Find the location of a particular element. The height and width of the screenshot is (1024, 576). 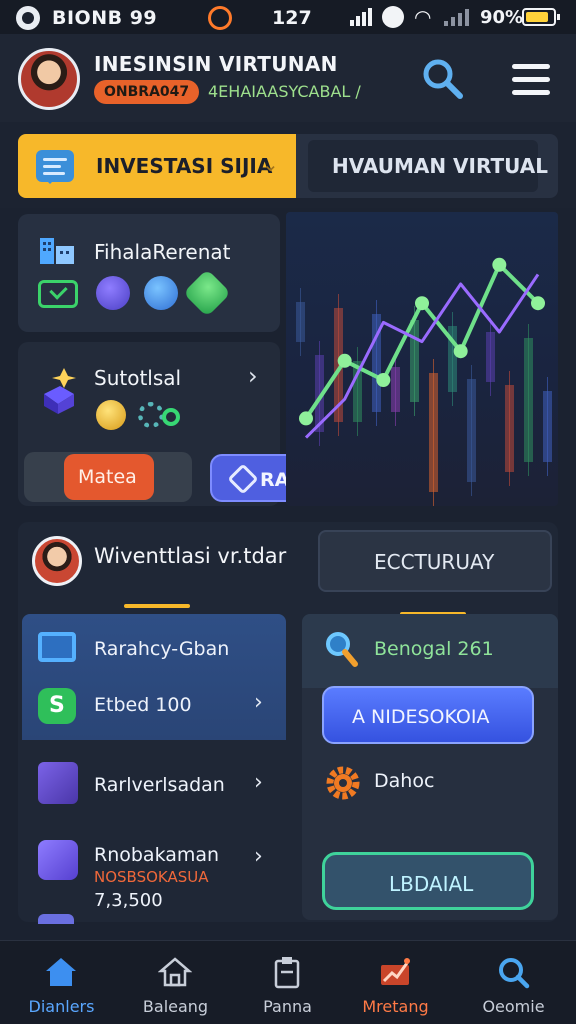

matea-button: Matea is located at coordinates (108, 477).